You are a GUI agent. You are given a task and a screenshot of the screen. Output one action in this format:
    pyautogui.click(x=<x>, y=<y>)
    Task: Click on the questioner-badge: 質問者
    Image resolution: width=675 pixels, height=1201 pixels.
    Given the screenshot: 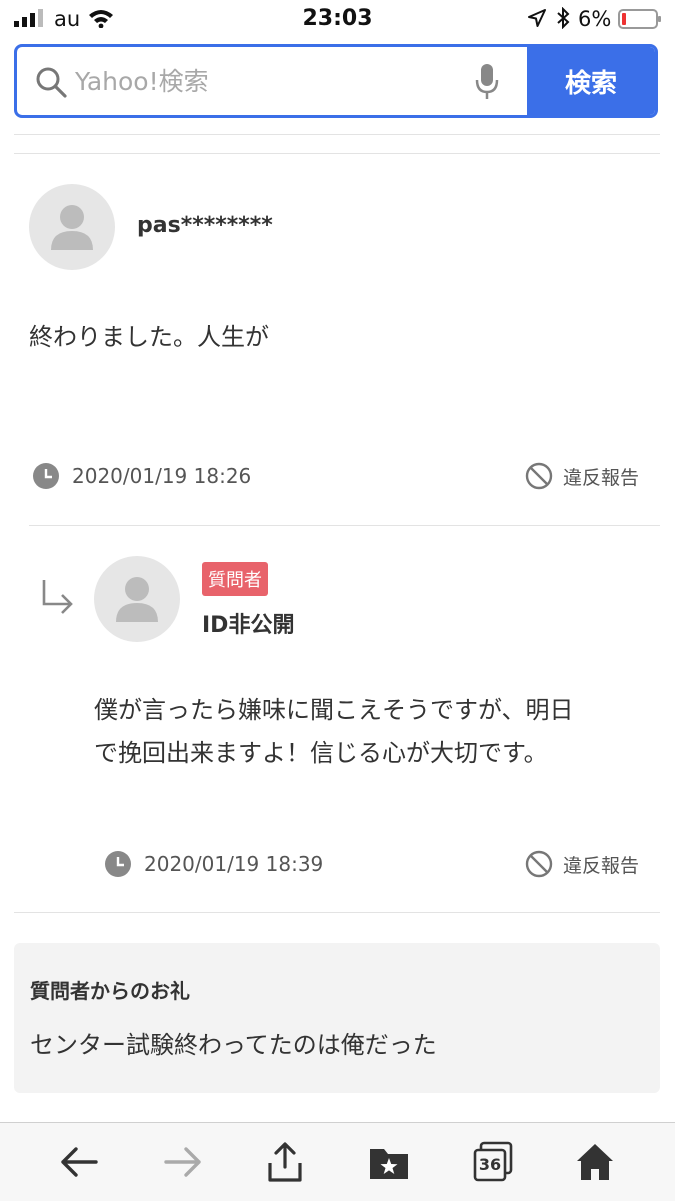 What is the action you would take?
    pyautogui.click(x=235, y=579)
    